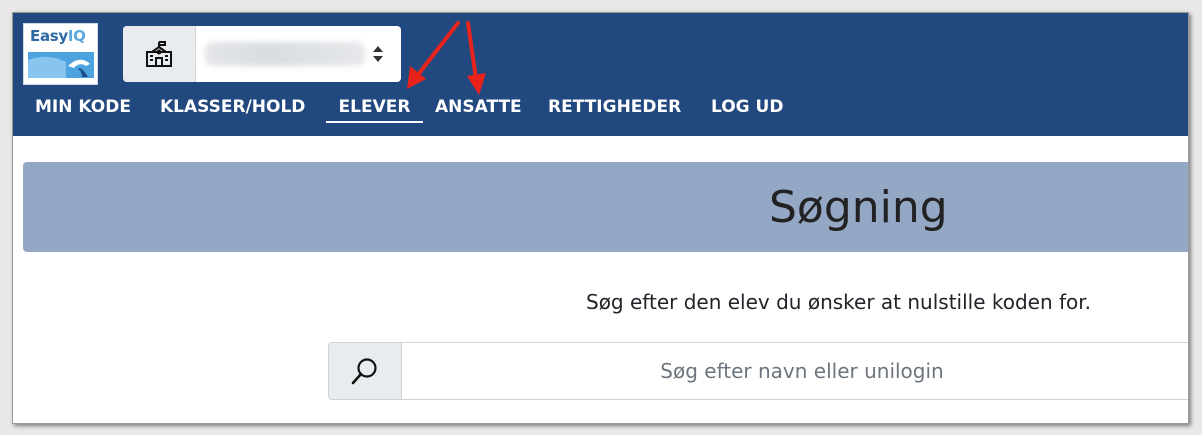  Describe the element at coordinates (58, 36) in the screenshot. I see `logo-wordmark: EasyIQ` at that location.